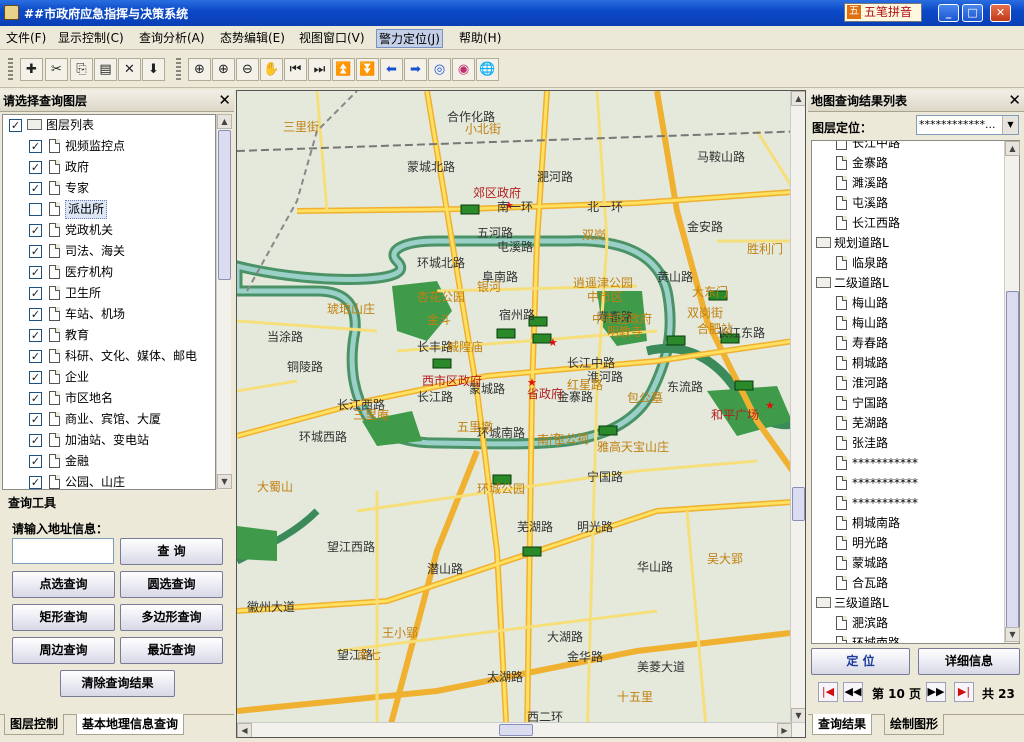 This screenshot has height=742, width=1024. I want to click on import-icon: ⬇, so click(153, 69).